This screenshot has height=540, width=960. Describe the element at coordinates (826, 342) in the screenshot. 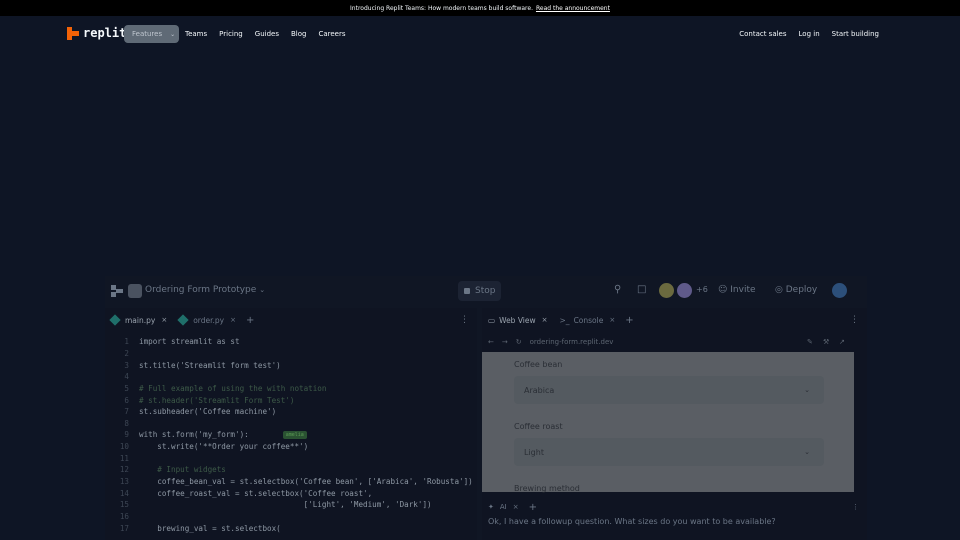

I see `devtools-icon: ⚒` at that location.